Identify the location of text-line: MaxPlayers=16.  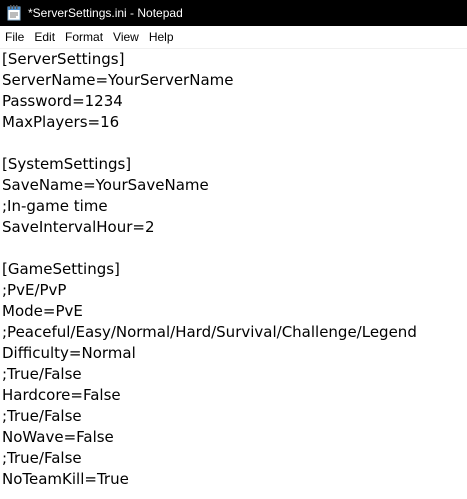
(61, 122).